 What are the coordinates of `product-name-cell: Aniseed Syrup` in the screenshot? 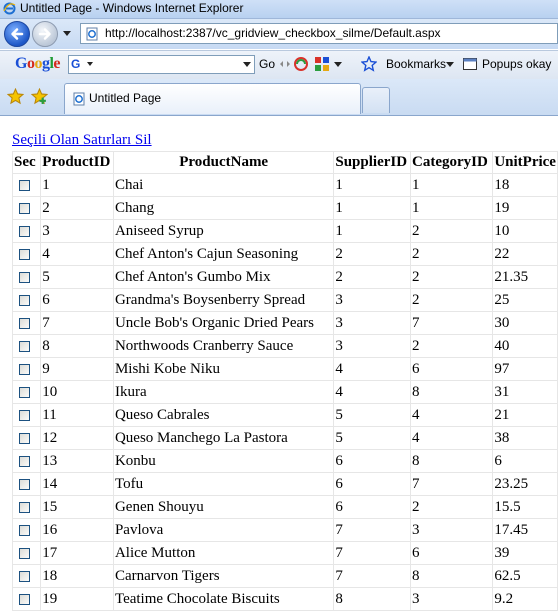 It's located at (223, 231).